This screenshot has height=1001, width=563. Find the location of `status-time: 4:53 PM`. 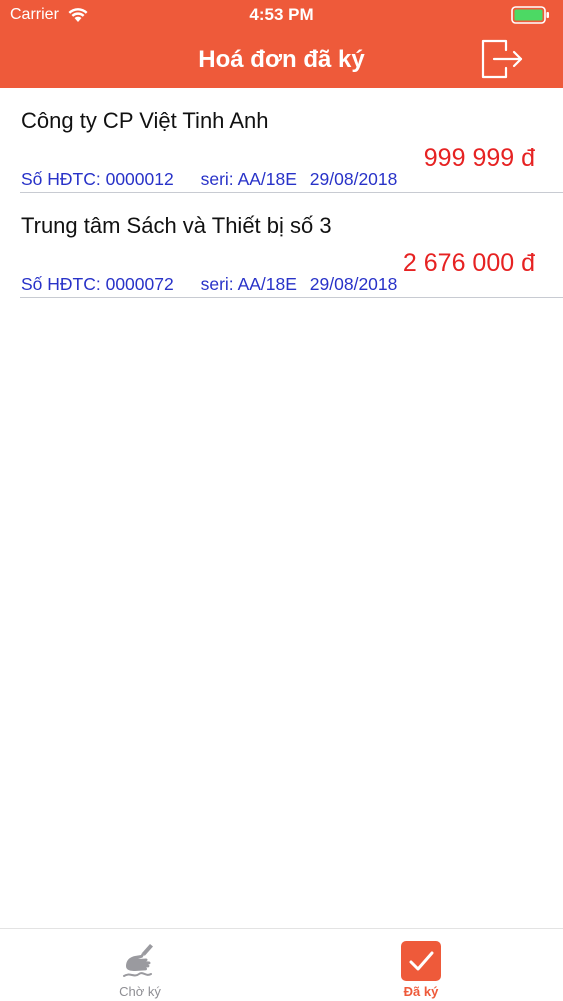

status-time: 4:53 PM is located at coordinates (281, 14).